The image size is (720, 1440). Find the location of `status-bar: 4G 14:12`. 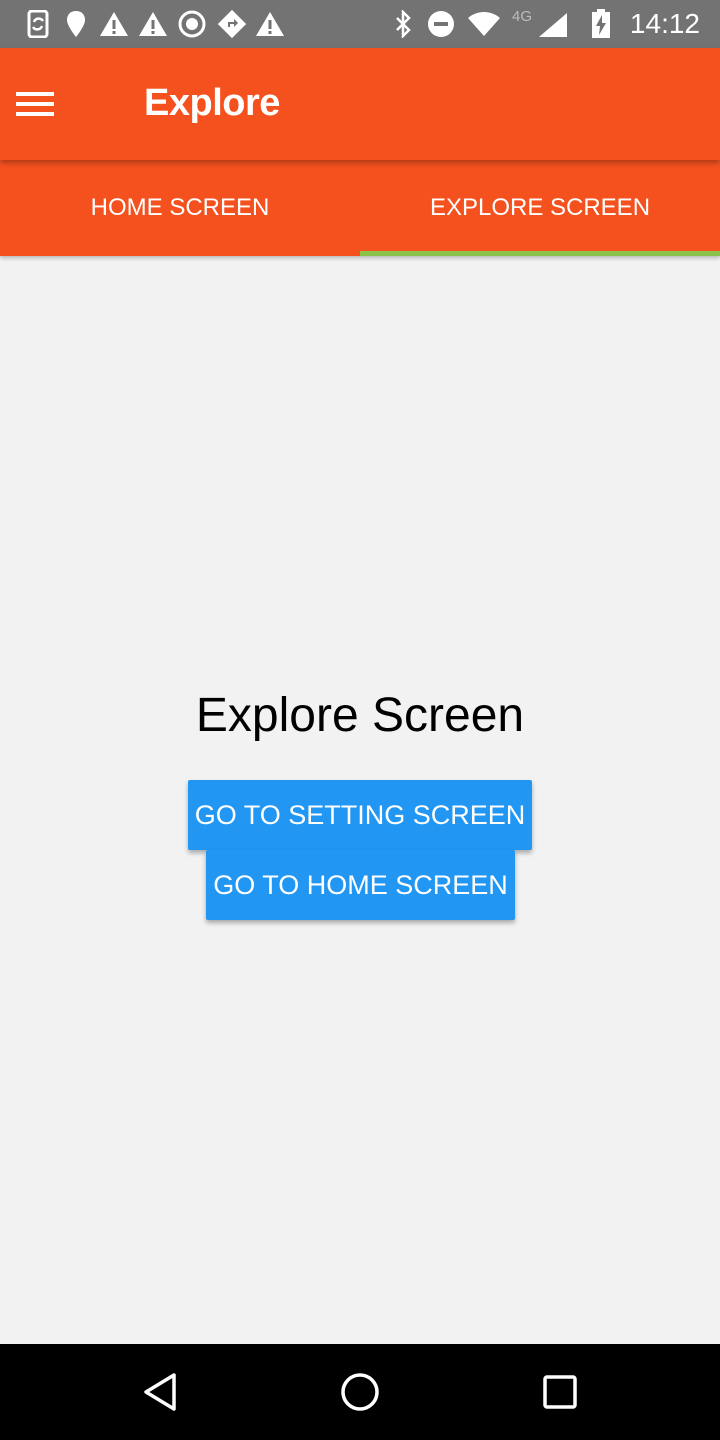

status-bar: 4G 14:12 is located at coordinates (360, 24).